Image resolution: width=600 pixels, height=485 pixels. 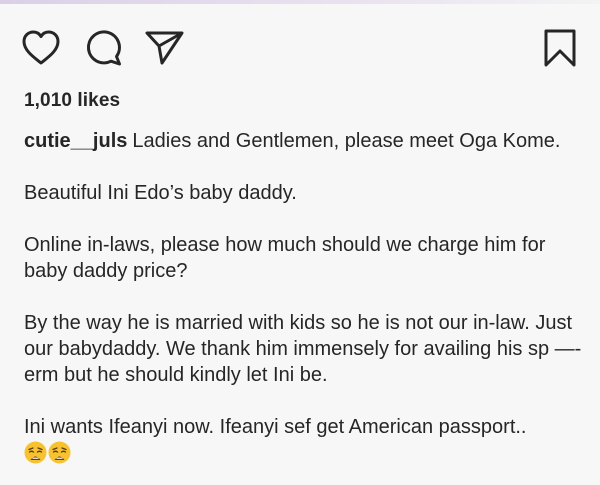 I want to click on caption-emoji-row, so click(x=304, y=454).